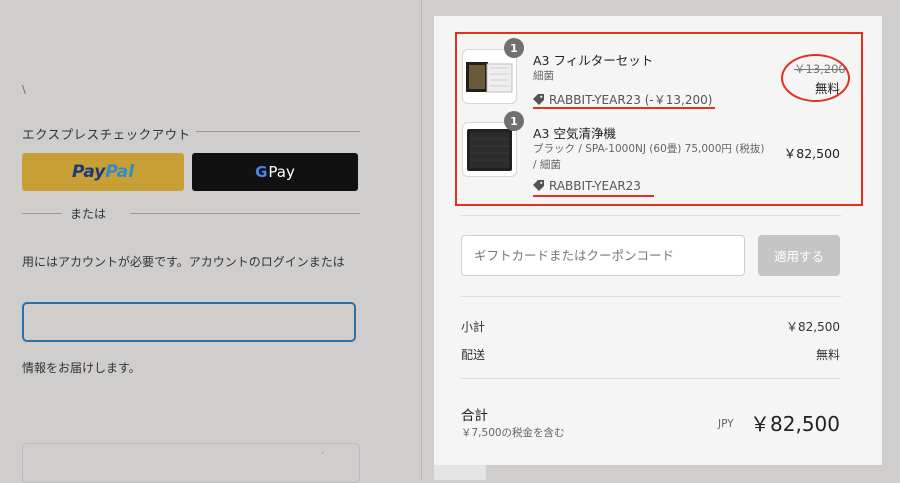 The width and height of the screenshot is (900, 483). What do you see at coordinates (813, 327) in the screenshot?
I see `subtotal-value: ￥82,500` at bounding box center [813, 327].